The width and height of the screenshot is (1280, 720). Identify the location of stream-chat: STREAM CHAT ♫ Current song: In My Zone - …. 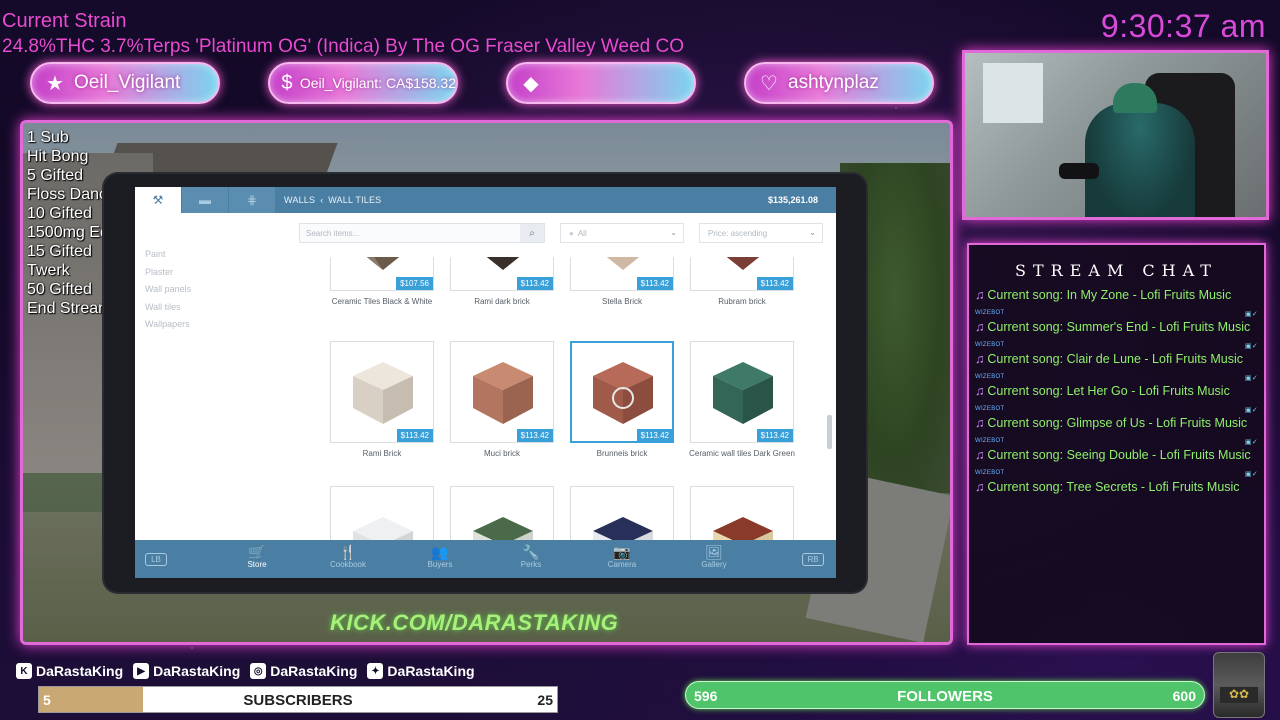
(1116, 444).